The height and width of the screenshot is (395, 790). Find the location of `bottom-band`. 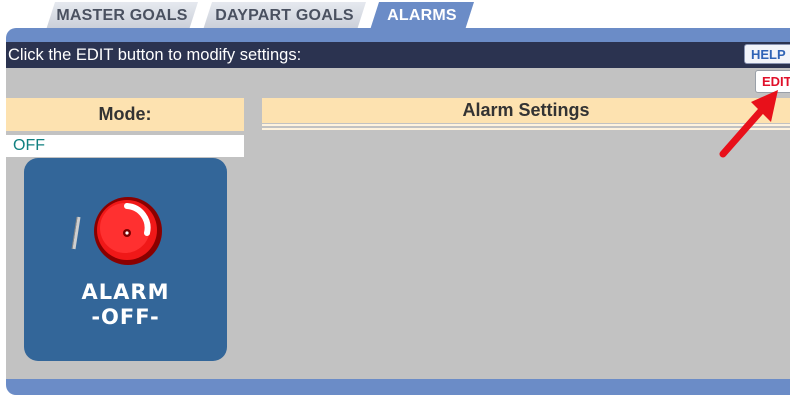

bottom-band is located at coordinates (398, 387).